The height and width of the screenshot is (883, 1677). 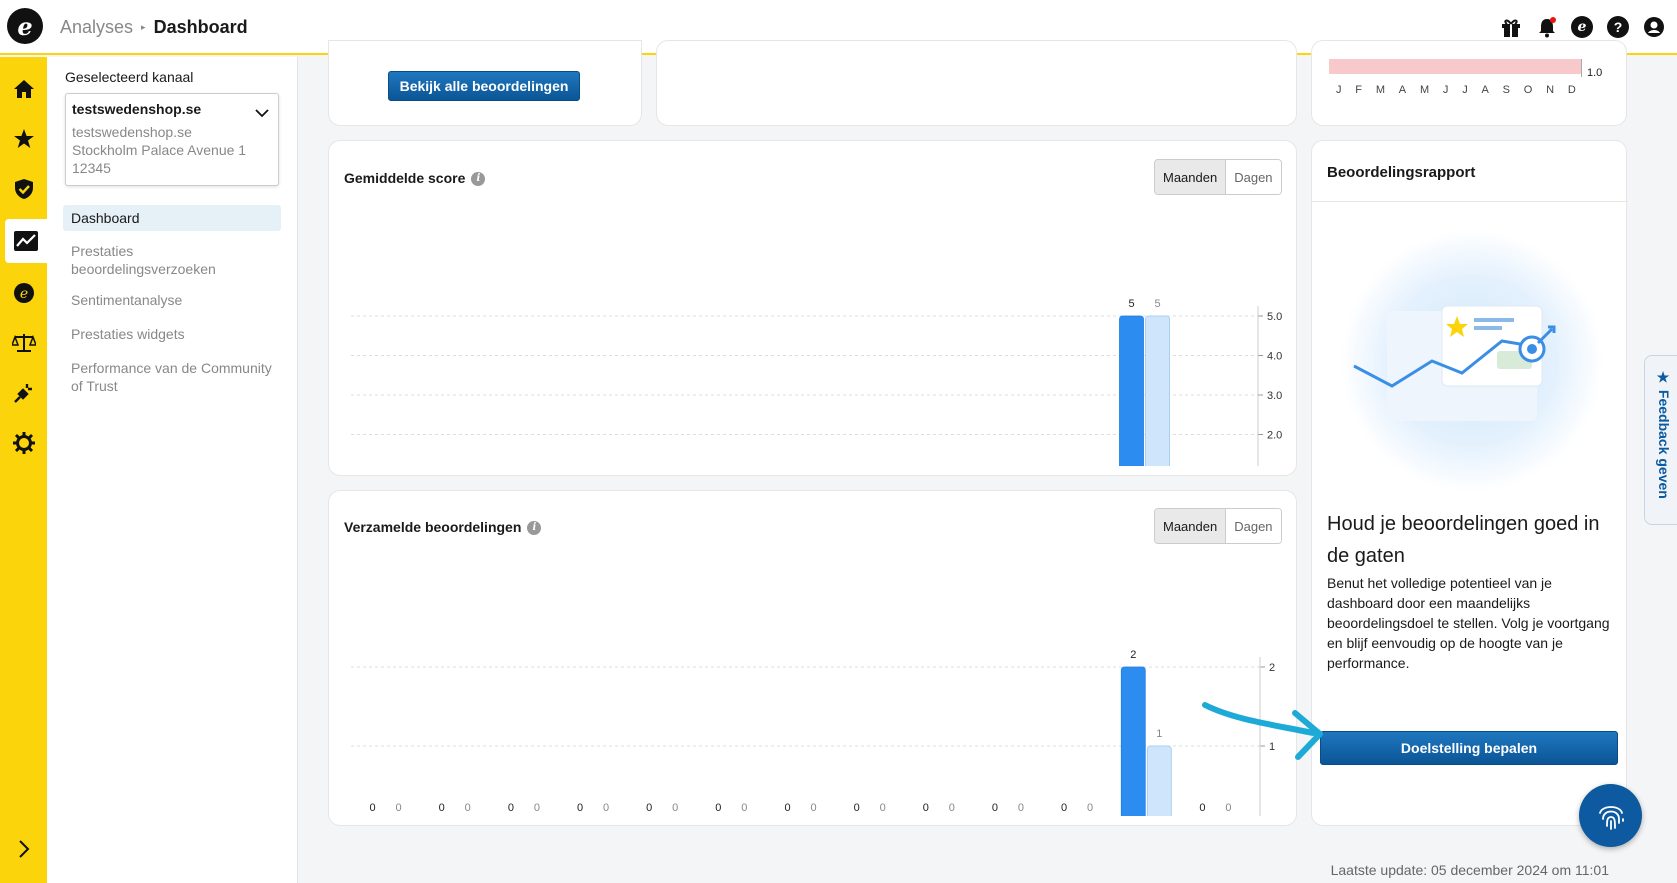 I want to click on view-all-reviews-button: Bekijk alle beoordelingen, so click(x=484, y=86).